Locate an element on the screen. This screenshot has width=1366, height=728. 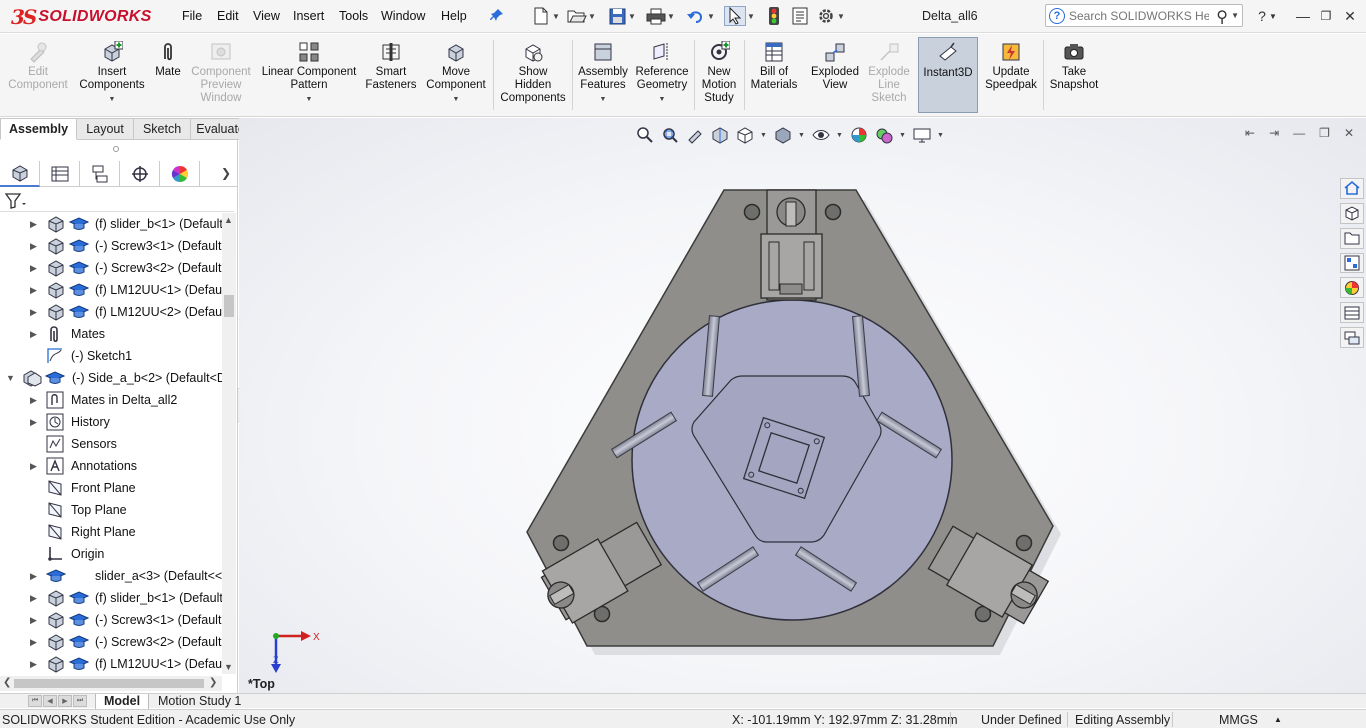
next-window-icon: ⇥ is located at coordinates (1274, 133).